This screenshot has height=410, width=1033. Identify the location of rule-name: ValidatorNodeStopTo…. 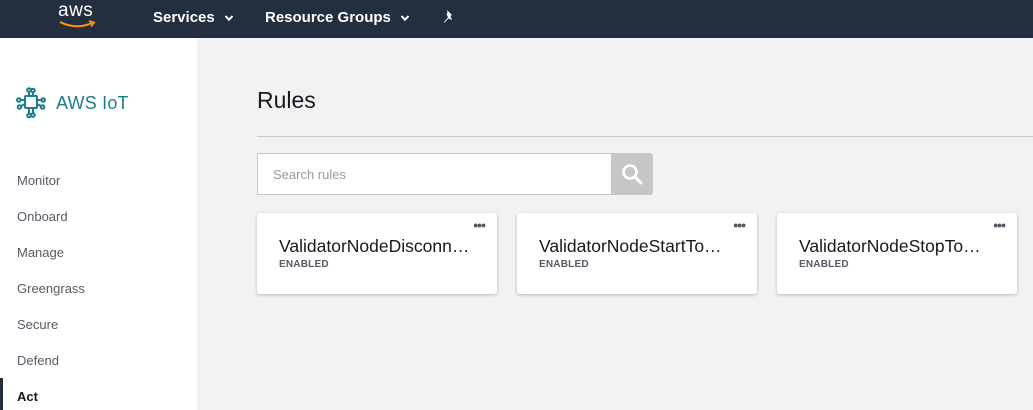
(890, 246).